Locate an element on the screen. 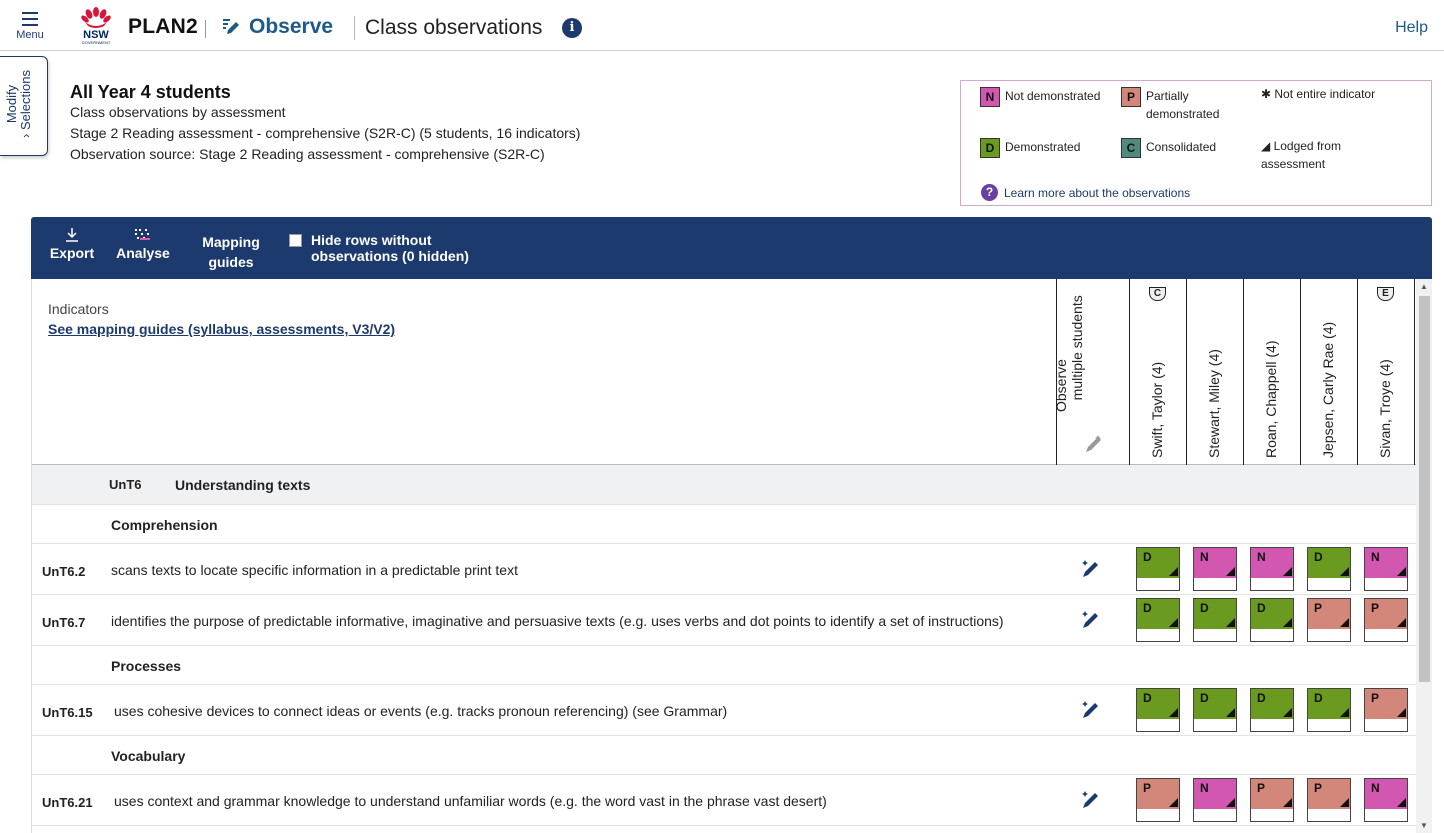 The height and width of the screenshot is (833, 1444). analyse-button: Analyse is located at coordinates (143, 248).